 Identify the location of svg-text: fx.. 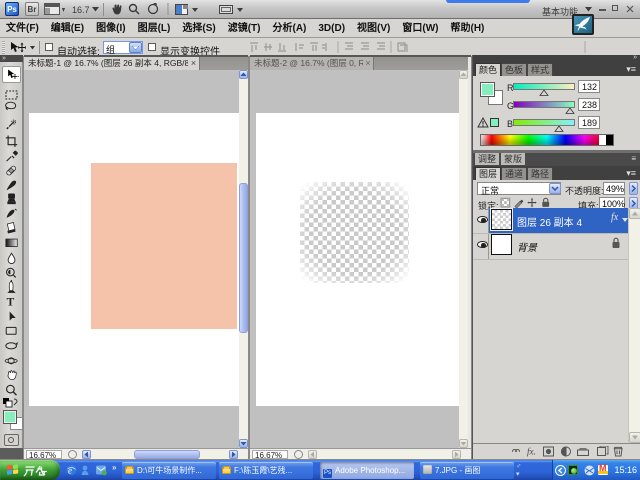
(531, 452).